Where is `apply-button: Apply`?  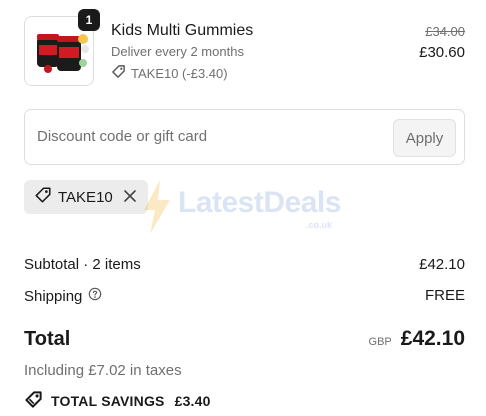
apply-button: Apply is located at coordinates (424, 138).